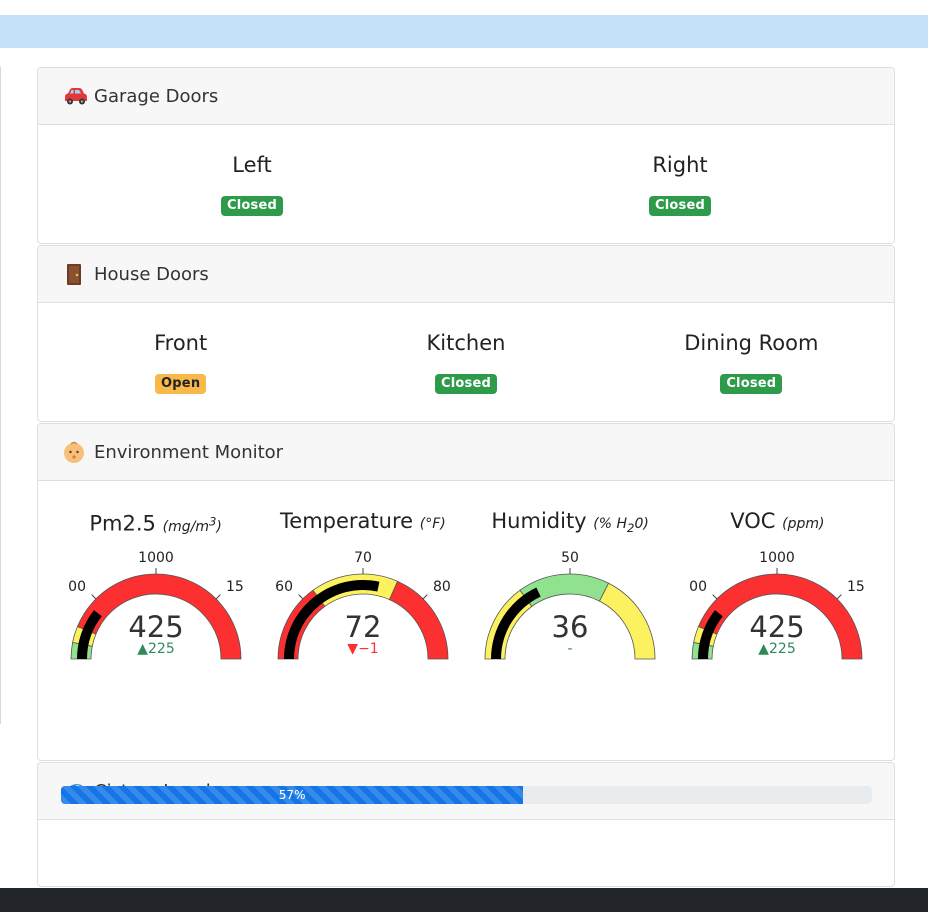 This screenshot has height=912, width=928. What do you see at coordinates (189, 452) in the screenshot?
I see `environment-monitor-title: Environment Monitor` at bounding box center [189, 452].